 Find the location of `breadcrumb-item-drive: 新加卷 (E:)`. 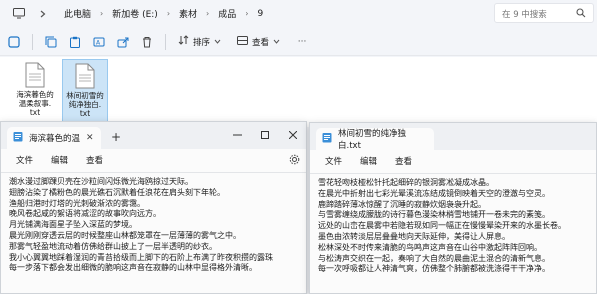

breadcrumb-item-drive: 新加卷 (E:) is located at coordinates (135, 13).